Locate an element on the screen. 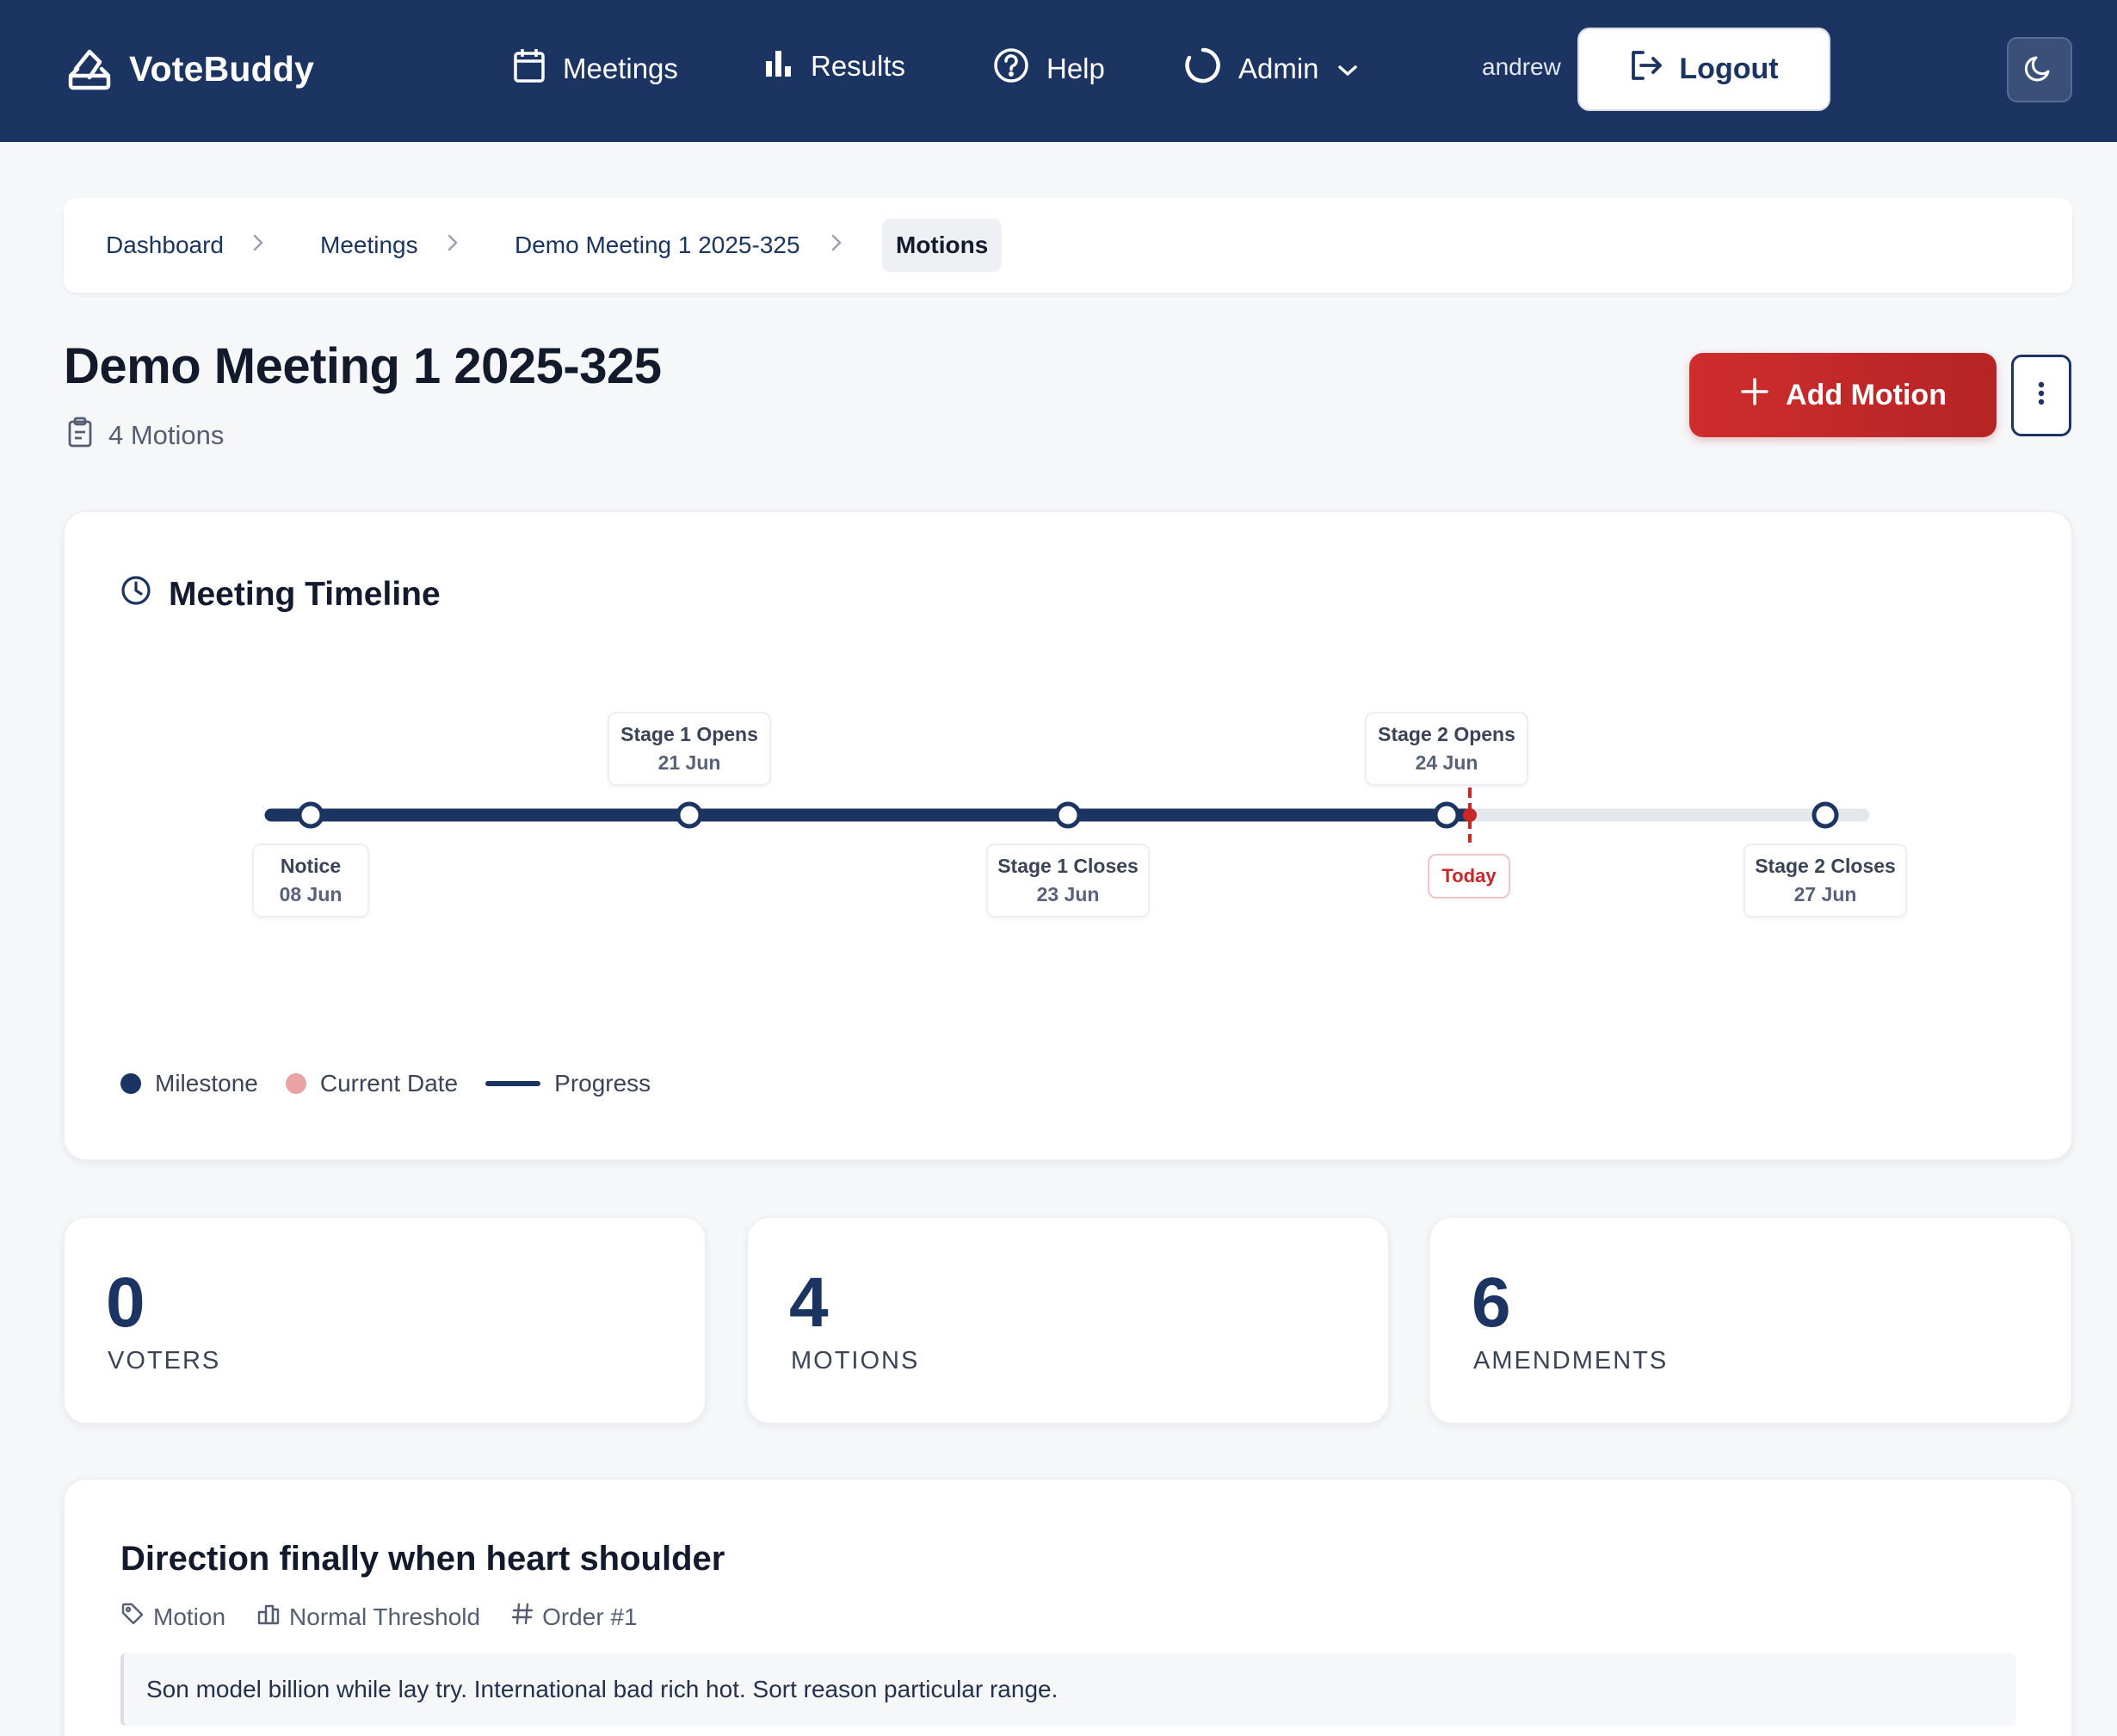 Image resolution: width=2117 pixels, height=1736 pixels. nav-meetings-label: Meetings is located at coordinates (620, 68).